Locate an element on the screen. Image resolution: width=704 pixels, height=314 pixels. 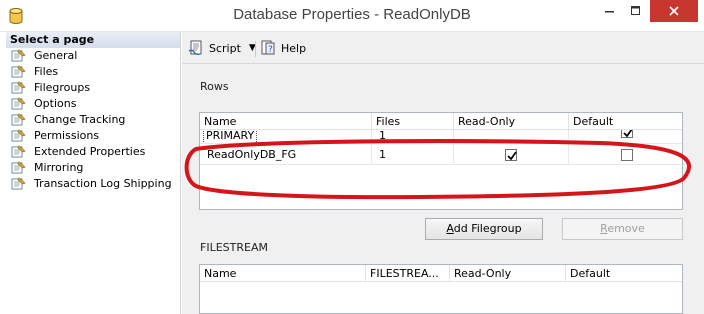
sidebar-item-general: General is located at coordinates (93, 56).